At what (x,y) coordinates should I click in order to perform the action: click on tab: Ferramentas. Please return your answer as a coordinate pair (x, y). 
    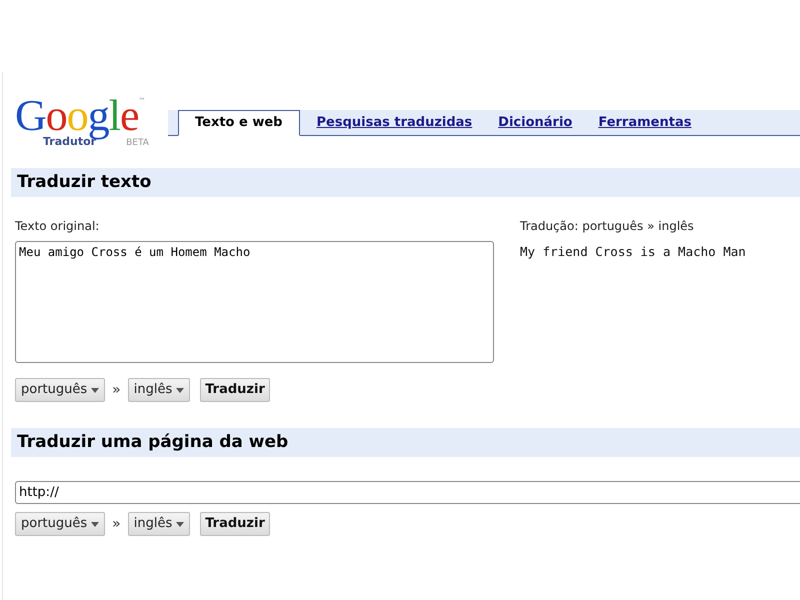
    Looking at the image, I should click on (644, 122).